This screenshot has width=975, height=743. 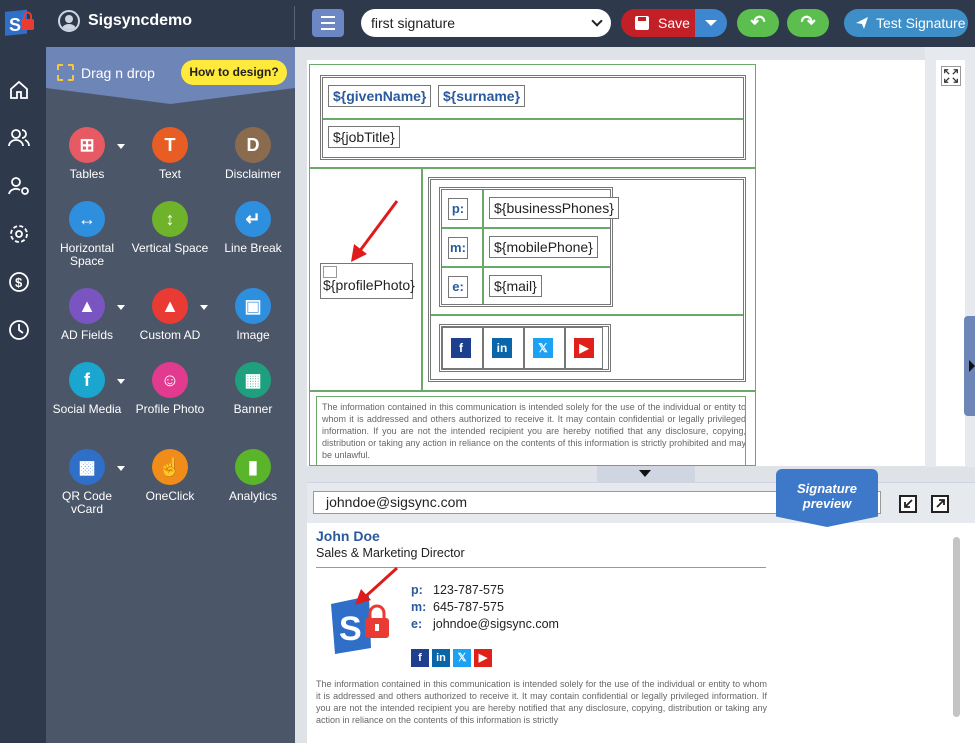 I want to click on fullscreen-button, so click(x=951, y=76).